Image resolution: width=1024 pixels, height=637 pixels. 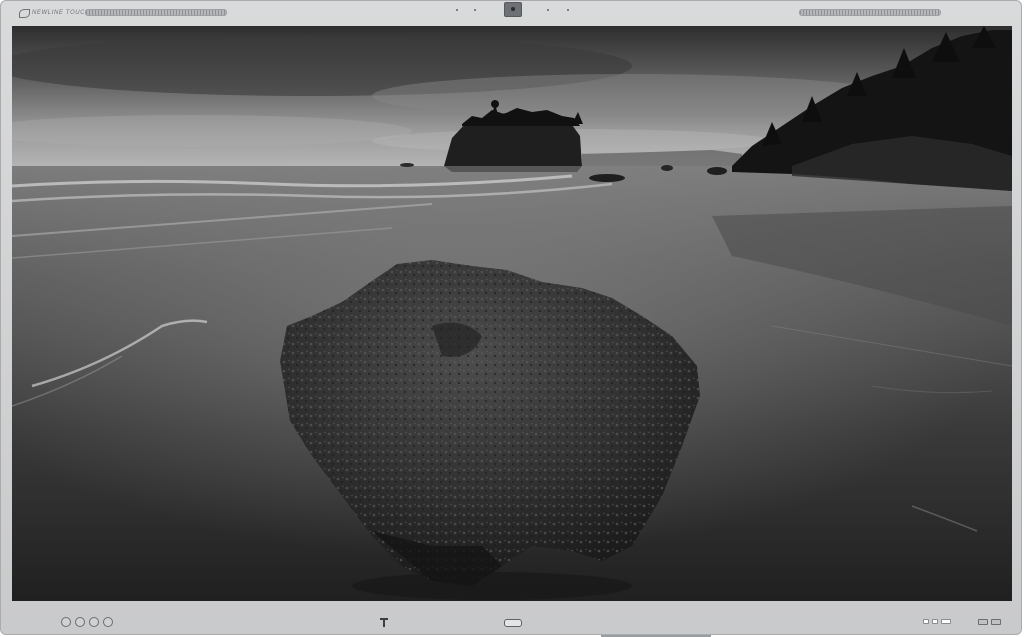 I want to click on source-button, so click(x=80, y=622).